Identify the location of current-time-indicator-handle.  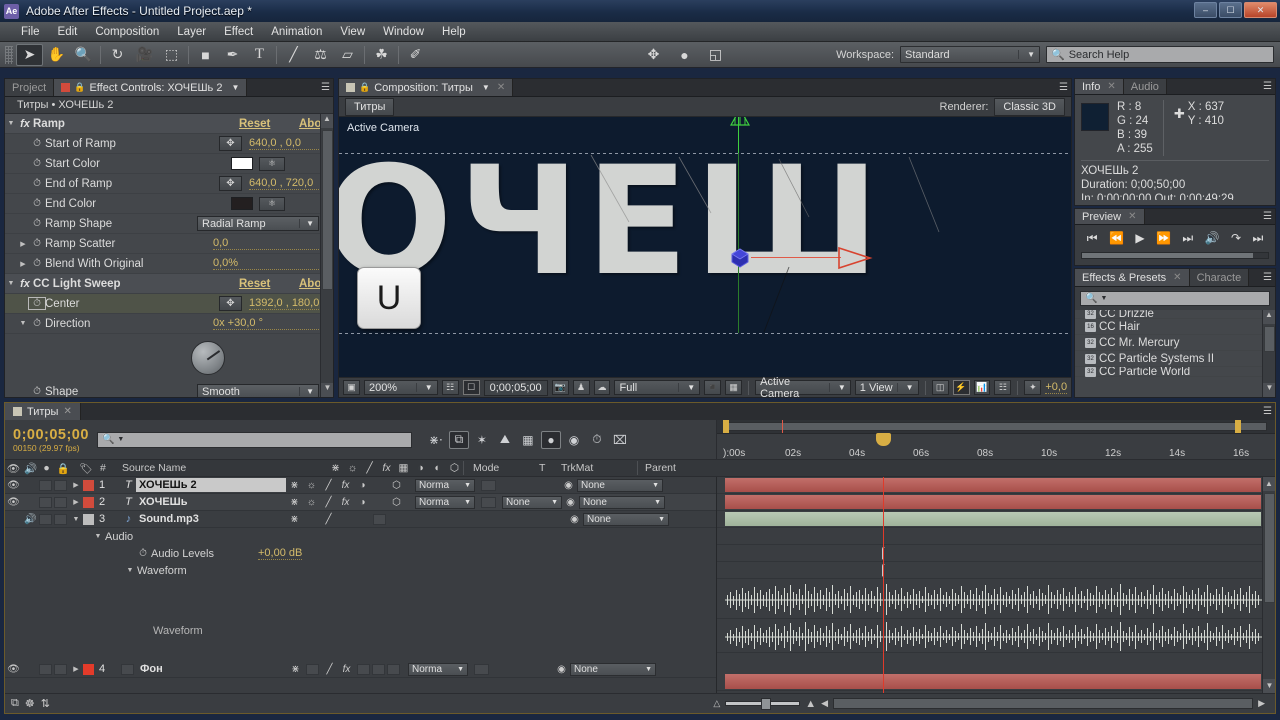
(883, 439).